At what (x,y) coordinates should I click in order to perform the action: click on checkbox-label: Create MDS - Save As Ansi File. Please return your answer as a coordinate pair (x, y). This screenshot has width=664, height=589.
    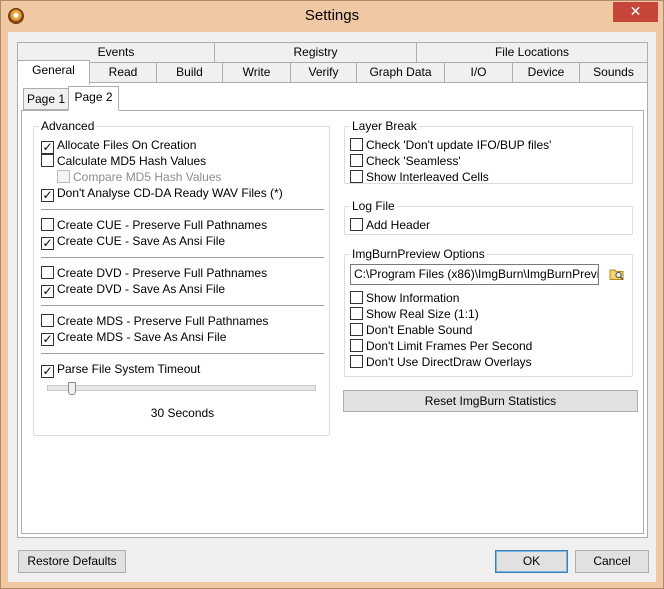
    Looking at the image, I should click on (142, 337).